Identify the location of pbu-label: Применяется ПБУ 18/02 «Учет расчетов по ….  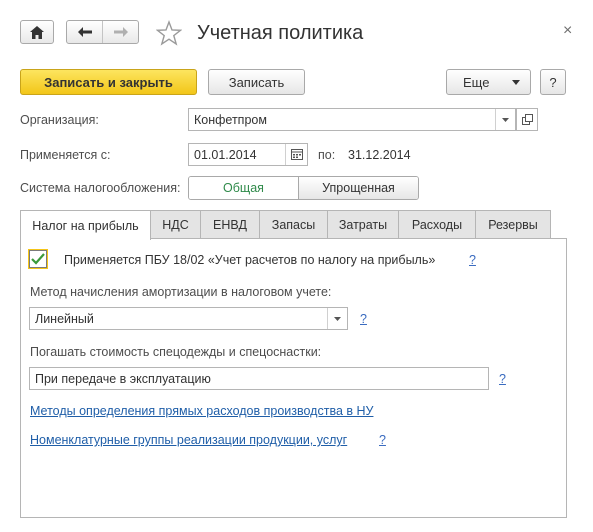
(250, 260).